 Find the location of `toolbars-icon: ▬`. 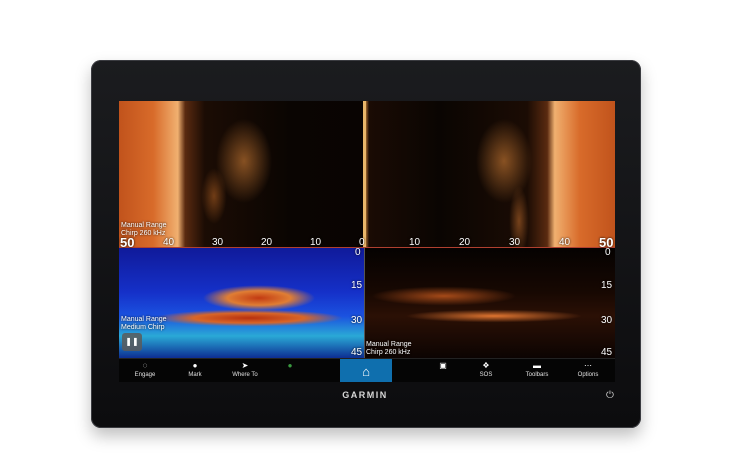

toolbars-icon: ▬ is located at coordinates (537, 365).